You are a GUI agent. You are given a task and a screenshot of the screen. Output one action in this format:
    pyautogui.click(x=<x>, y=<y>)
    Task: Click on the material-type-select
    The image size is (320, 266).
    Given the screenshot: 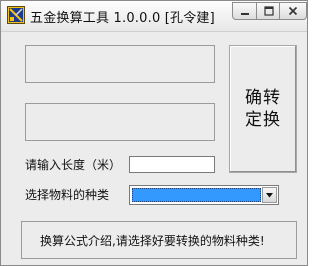 What is the action you would take?
    pyautogui.click(x=204, y=195)
    